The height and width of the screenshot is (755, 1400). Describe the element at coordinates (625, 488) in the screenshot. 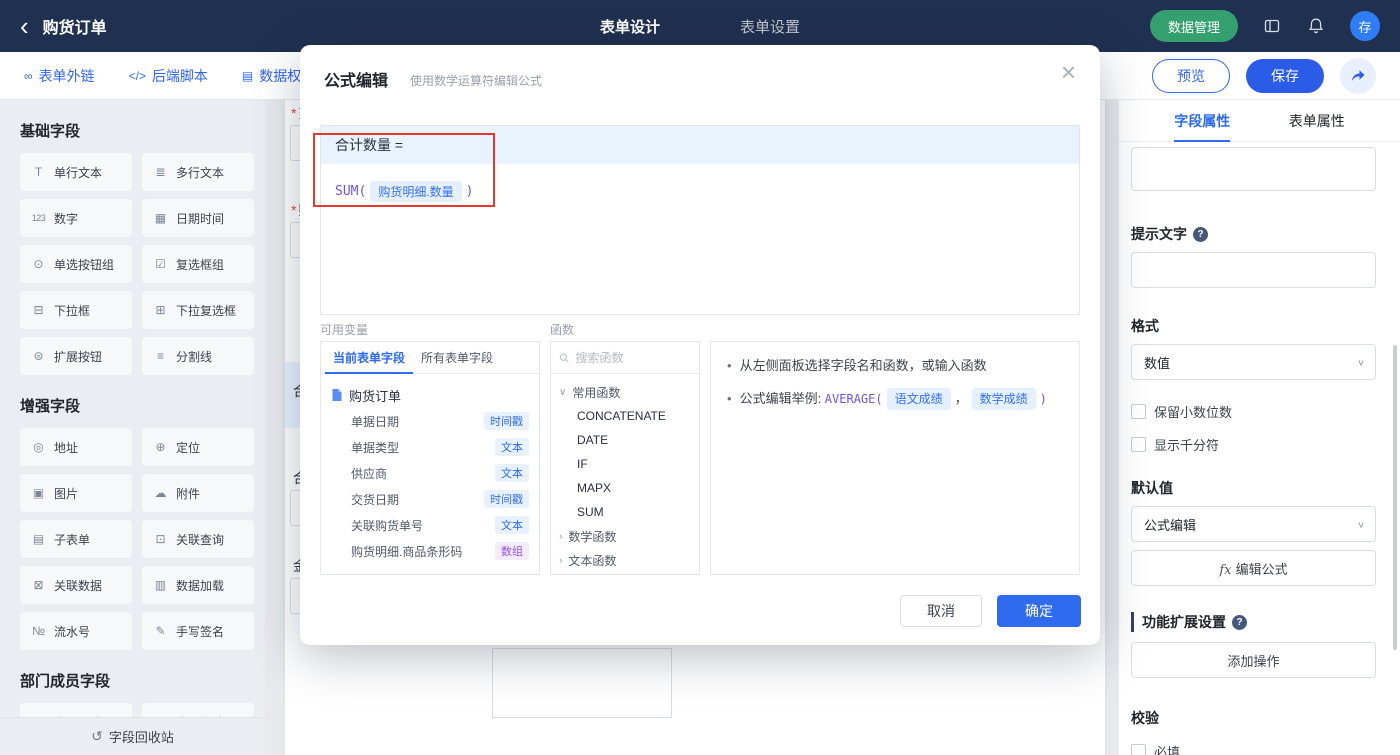

I see `function-item: MAPX` at that location.